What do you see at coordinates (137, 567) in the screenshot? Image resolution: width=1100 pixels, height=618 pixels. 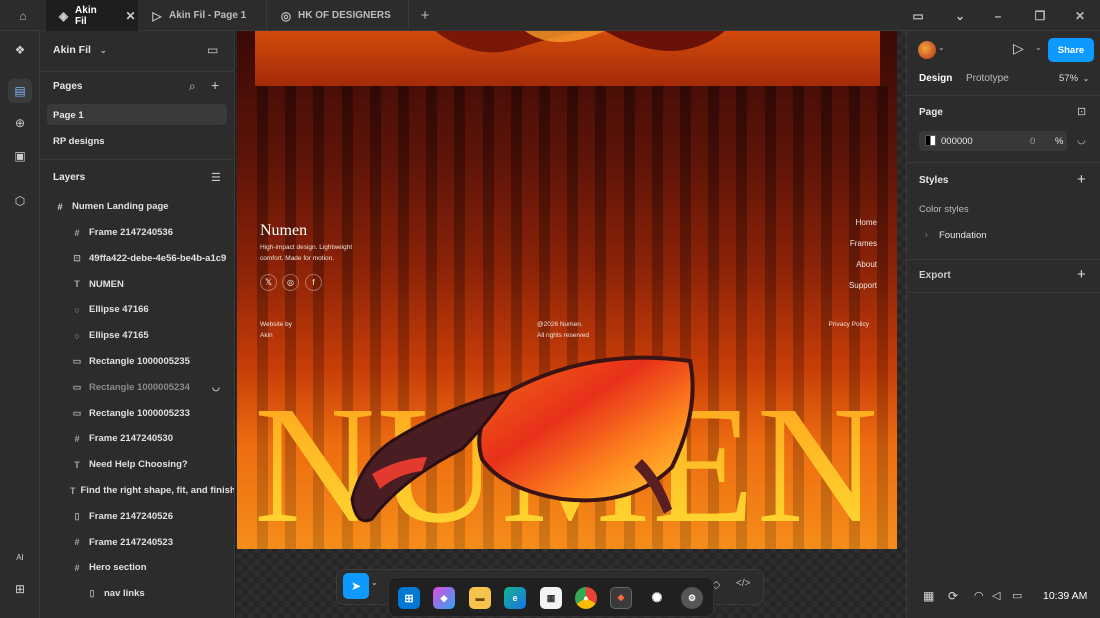 I see `layer-row: # Hero section` at bounding box center [137, 567].